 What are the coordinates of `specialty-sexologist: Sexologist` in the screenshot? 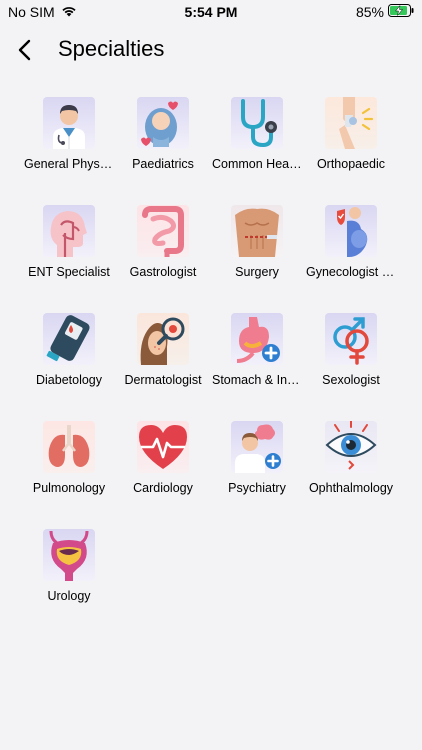 It's located at (351, 367).